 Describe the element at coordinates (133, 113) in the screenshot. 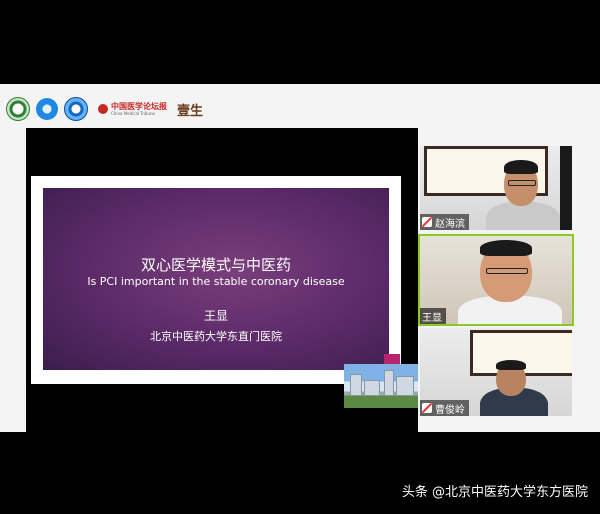

I see `cmt-logo-subtext: China Medical Tribune` at that location.